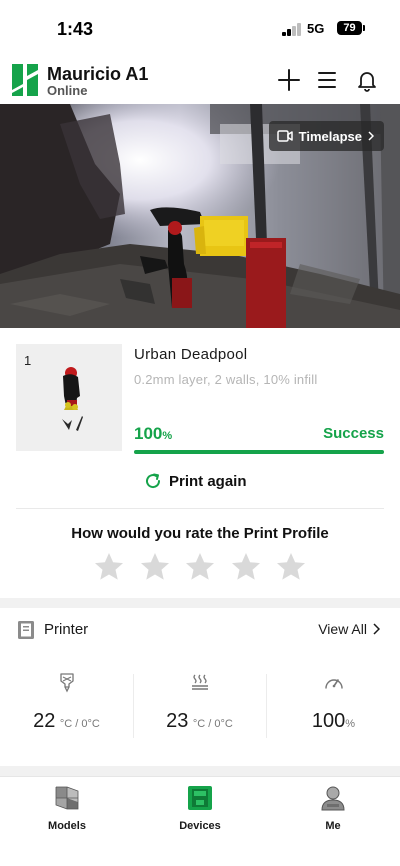  What do you see at coordinates (167, 436) in the screenshot?
I see `progress-unit: %` at bounding box center [167, 436].